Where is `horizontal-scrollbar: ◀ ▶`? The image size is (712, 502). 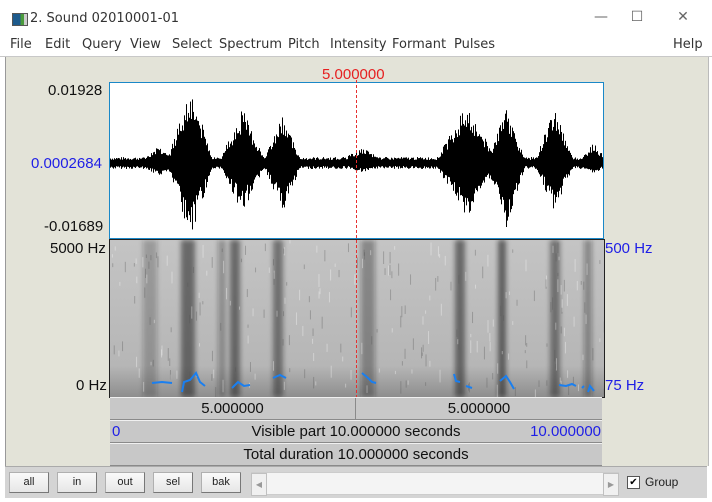 horizontal-scrollbar: ◀ ▶ is located at coordinates (435, 484).